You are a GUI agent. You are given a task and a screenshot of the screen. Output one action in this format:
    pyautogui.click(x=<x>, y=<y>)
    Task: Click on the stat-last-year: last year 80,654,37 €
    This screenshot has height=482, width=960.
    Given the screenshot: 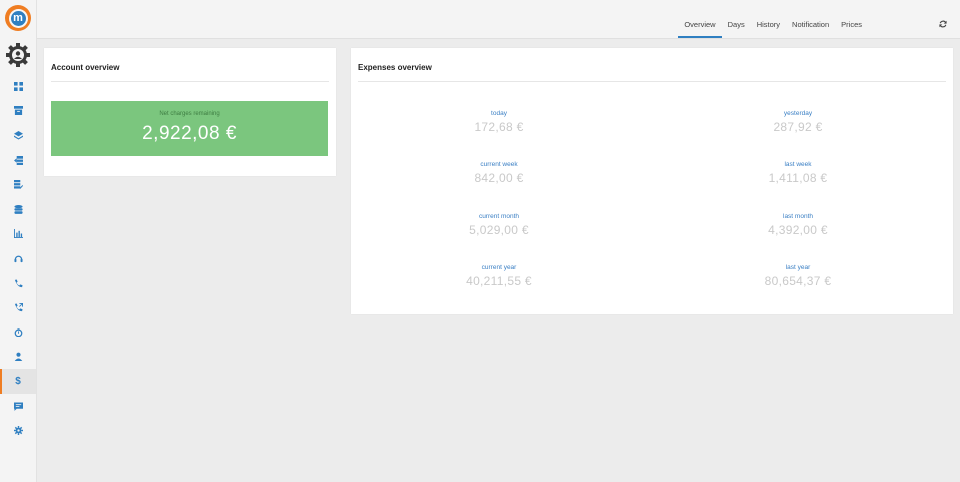 What is the action you would take?
    pyautogui.click(x=798, y=276)
    